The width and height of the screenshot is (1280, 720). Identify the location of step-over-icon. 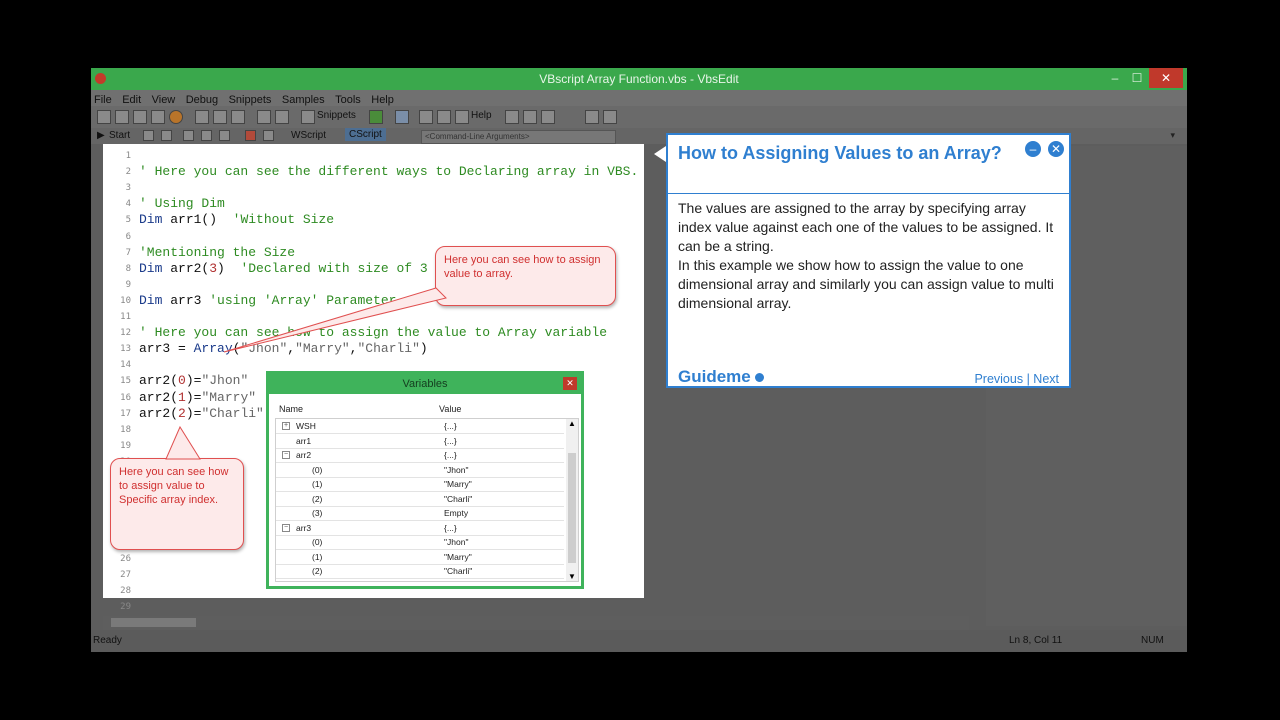
(206, 135).